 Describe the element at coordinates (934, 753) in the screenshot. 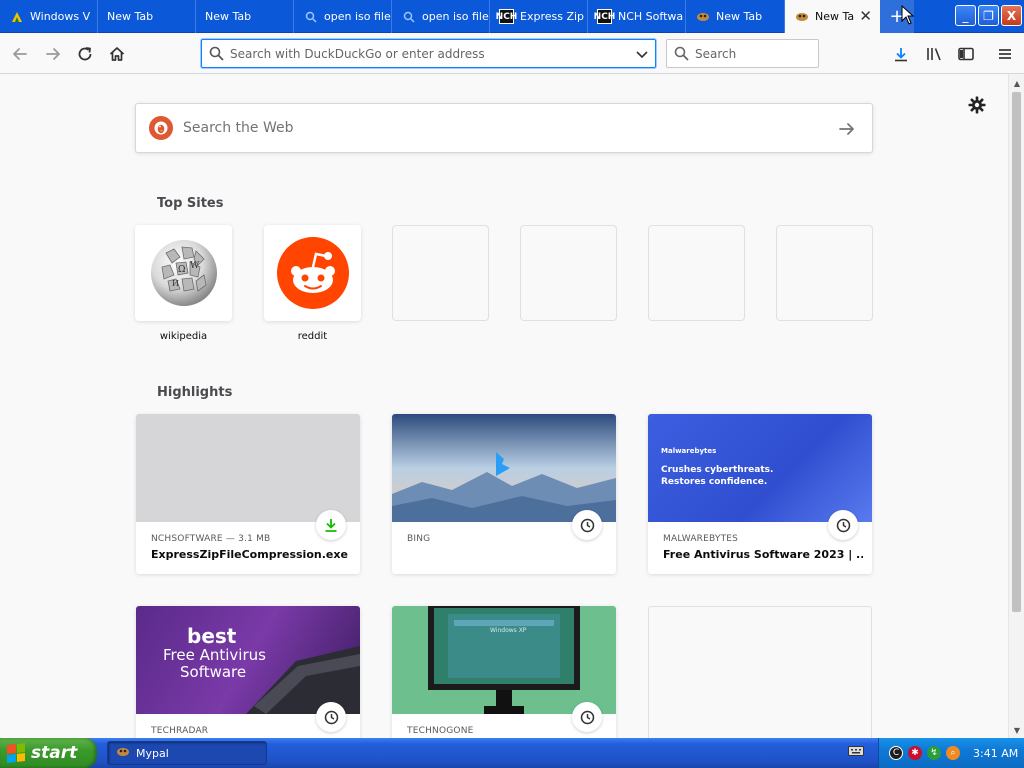

I see `network-icon: ↯` at that location.